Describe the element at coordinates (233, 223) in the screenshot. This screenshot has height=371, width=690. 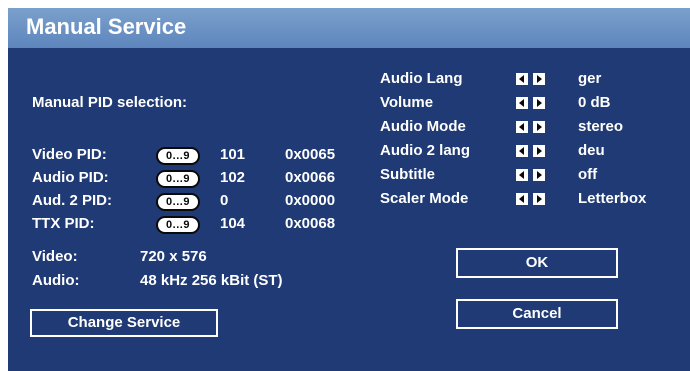
I see `ttx-pid-decimal: 104` at that location.